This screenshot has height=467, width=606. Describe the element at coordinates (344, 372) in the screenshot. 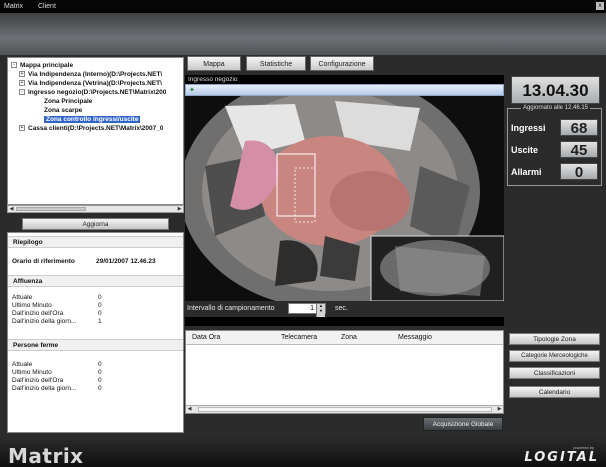

I see `messages-table: Data Ora Telecamera Zona Messaggio ◀ ▶` at that location.